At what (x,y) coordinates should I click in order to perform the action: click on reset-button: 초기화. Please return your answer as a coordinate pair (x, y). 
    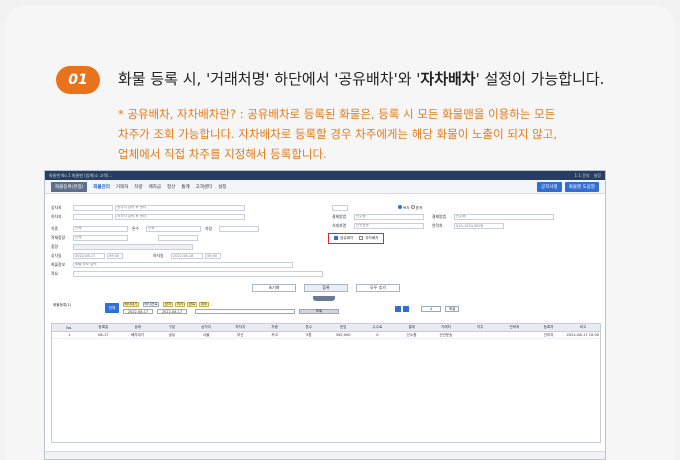
    Looking at the image, I should click on (274, 288).